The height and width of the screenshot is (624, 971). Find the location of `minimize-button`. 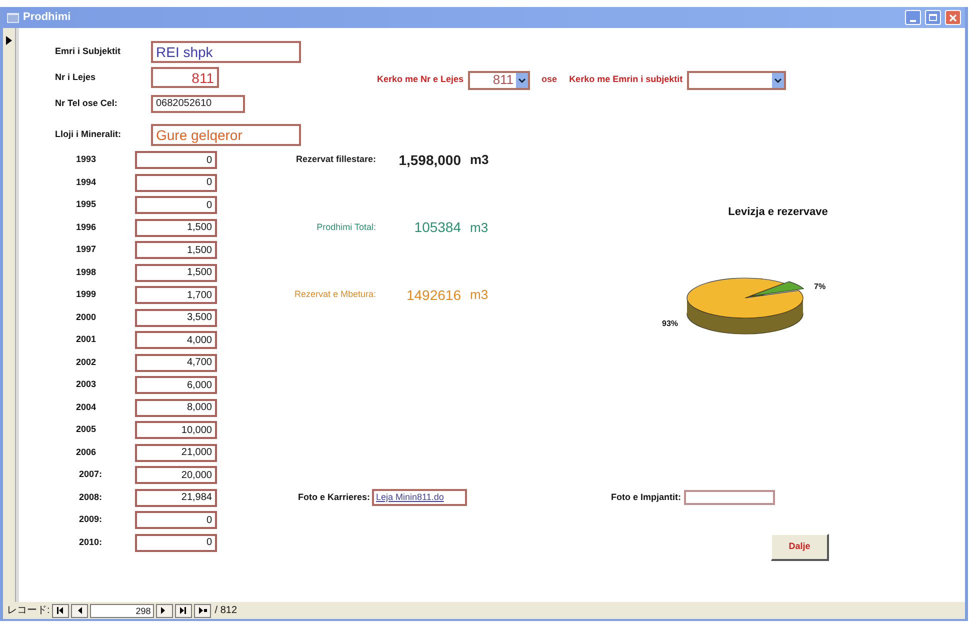

minimize-button is located at coordinates (913, 17).